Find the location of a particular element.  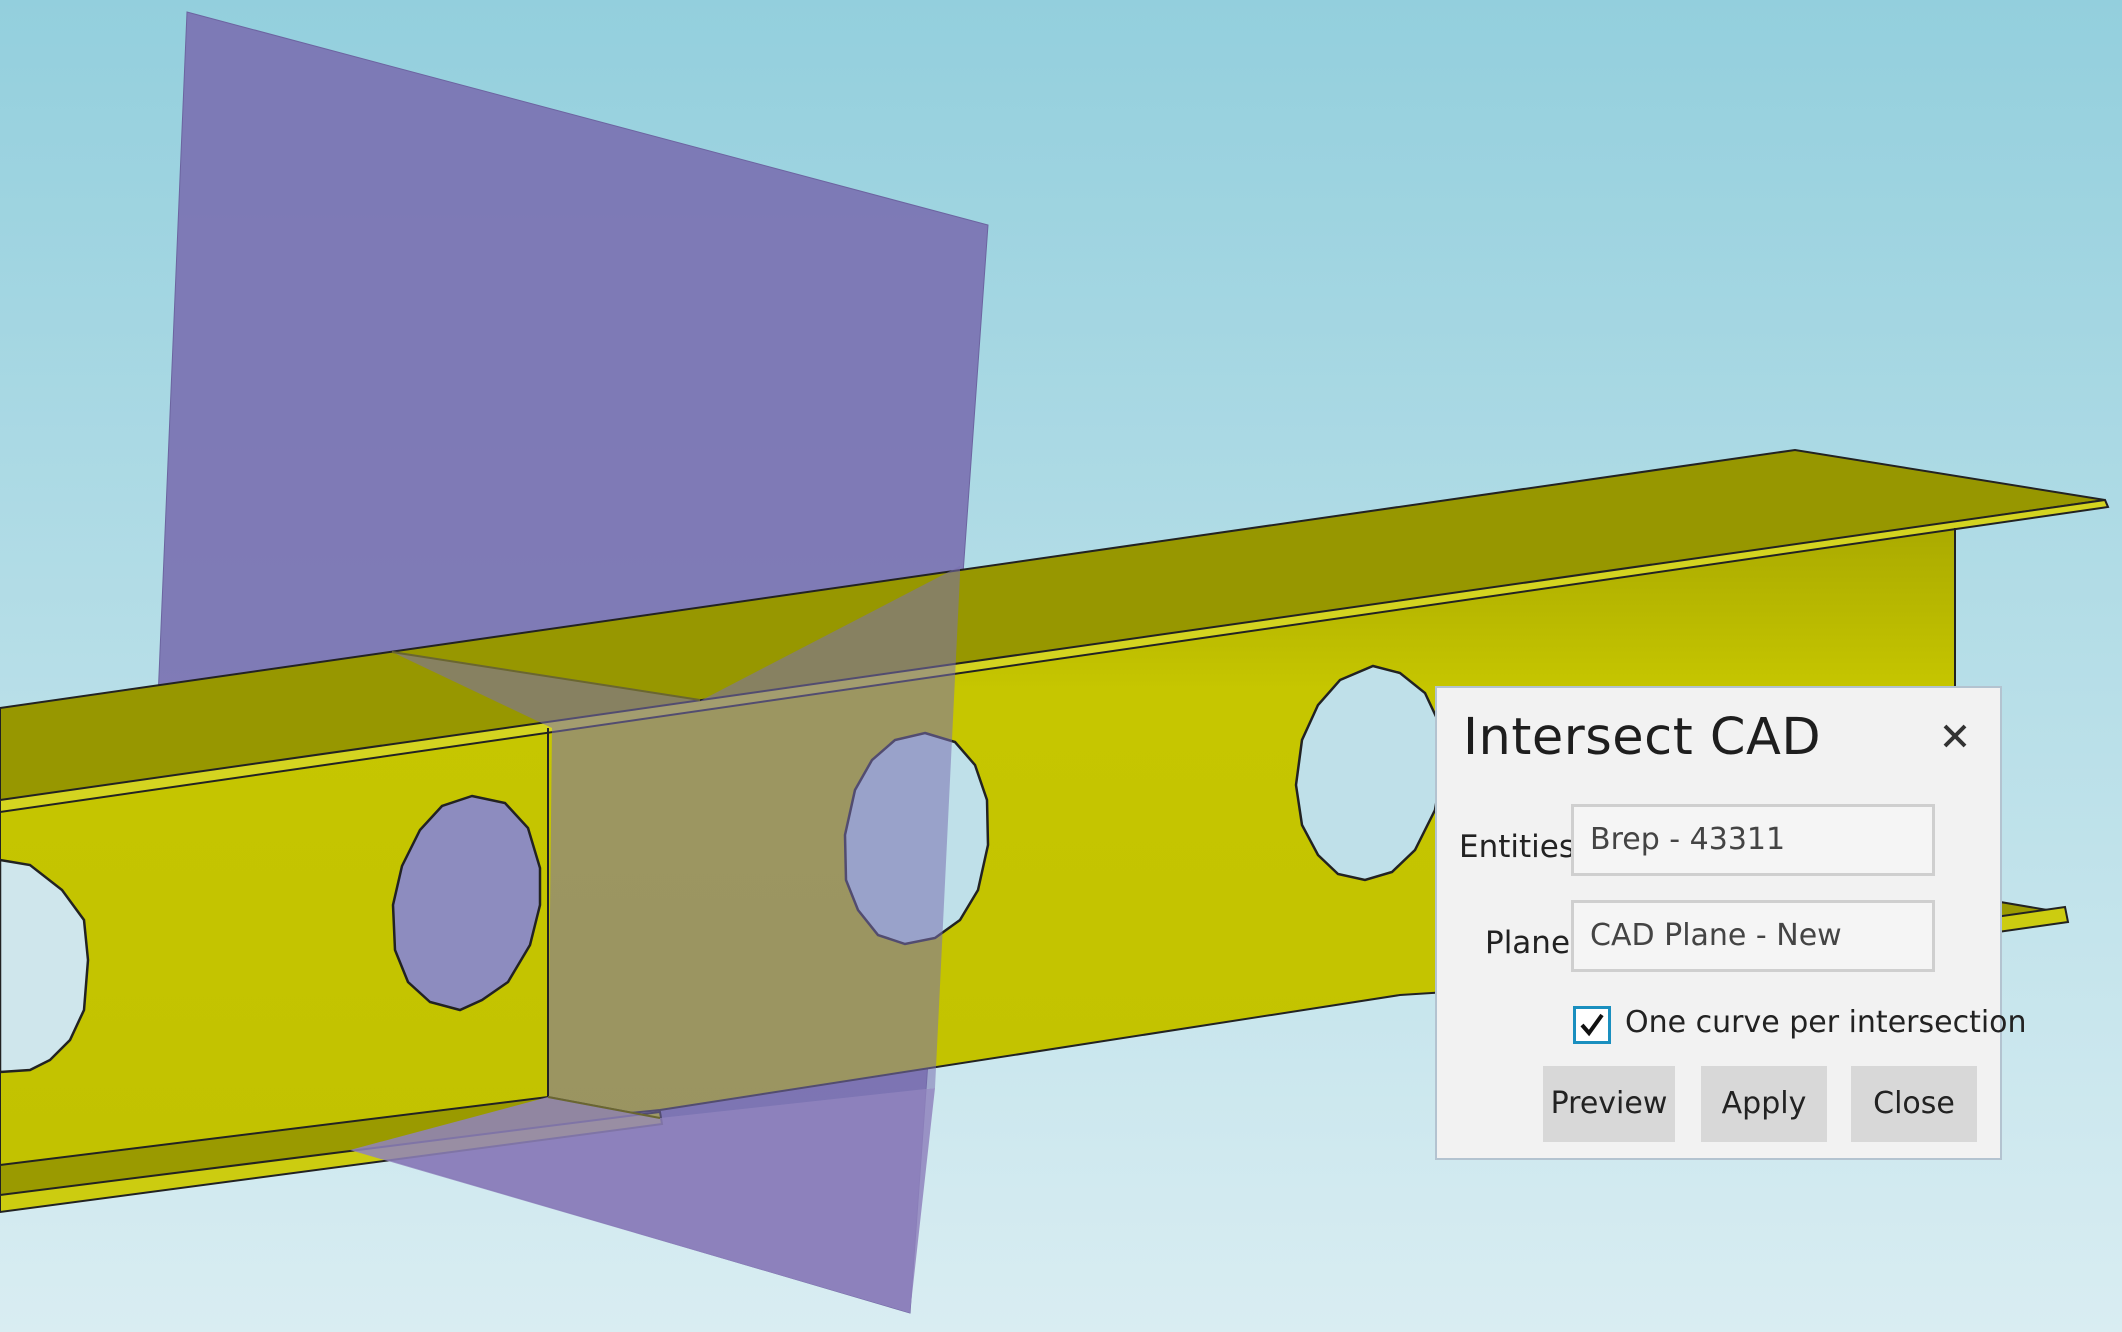

checkmark-icon is located at coordinates (1592, 1025).